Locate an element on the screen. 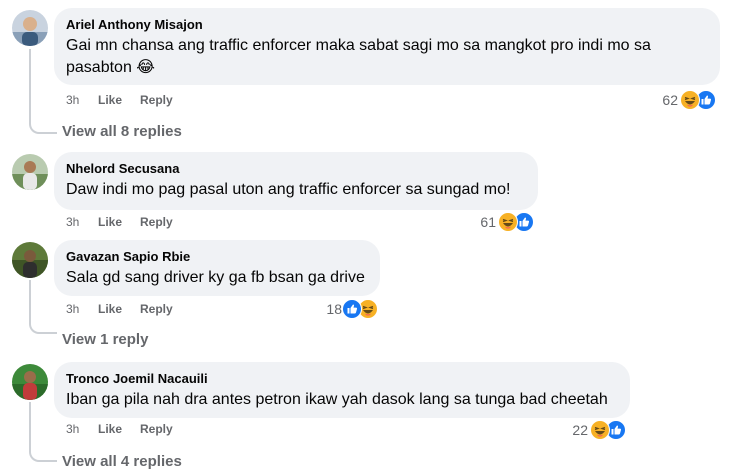 This screenshot has height=476, width=750. reaction-summary: 62 is located at coordinates (680, 101).